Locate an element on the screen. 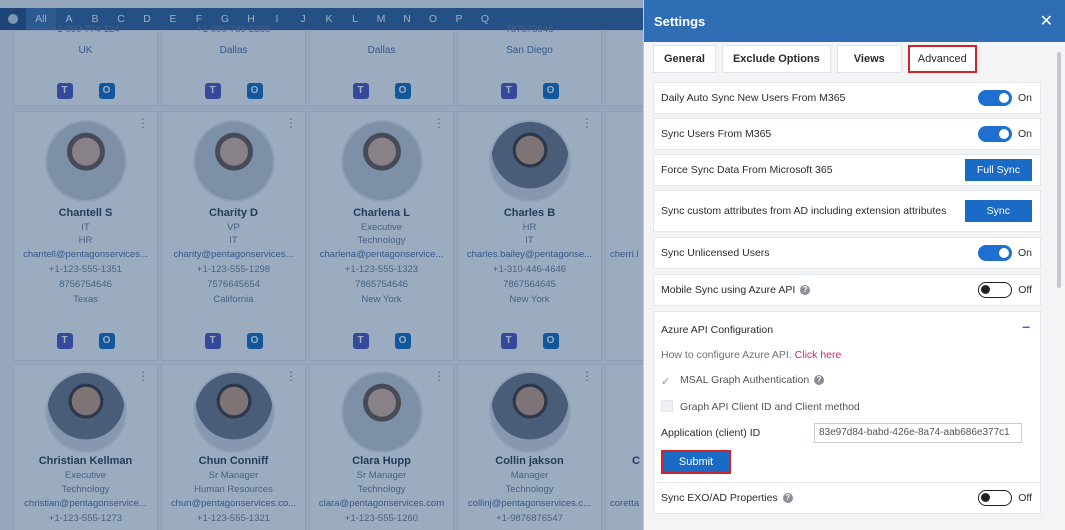  client-id-input: 83e97d84-babd-426e-8a74-aab686e377c1 is located at coordinates (918, 433).